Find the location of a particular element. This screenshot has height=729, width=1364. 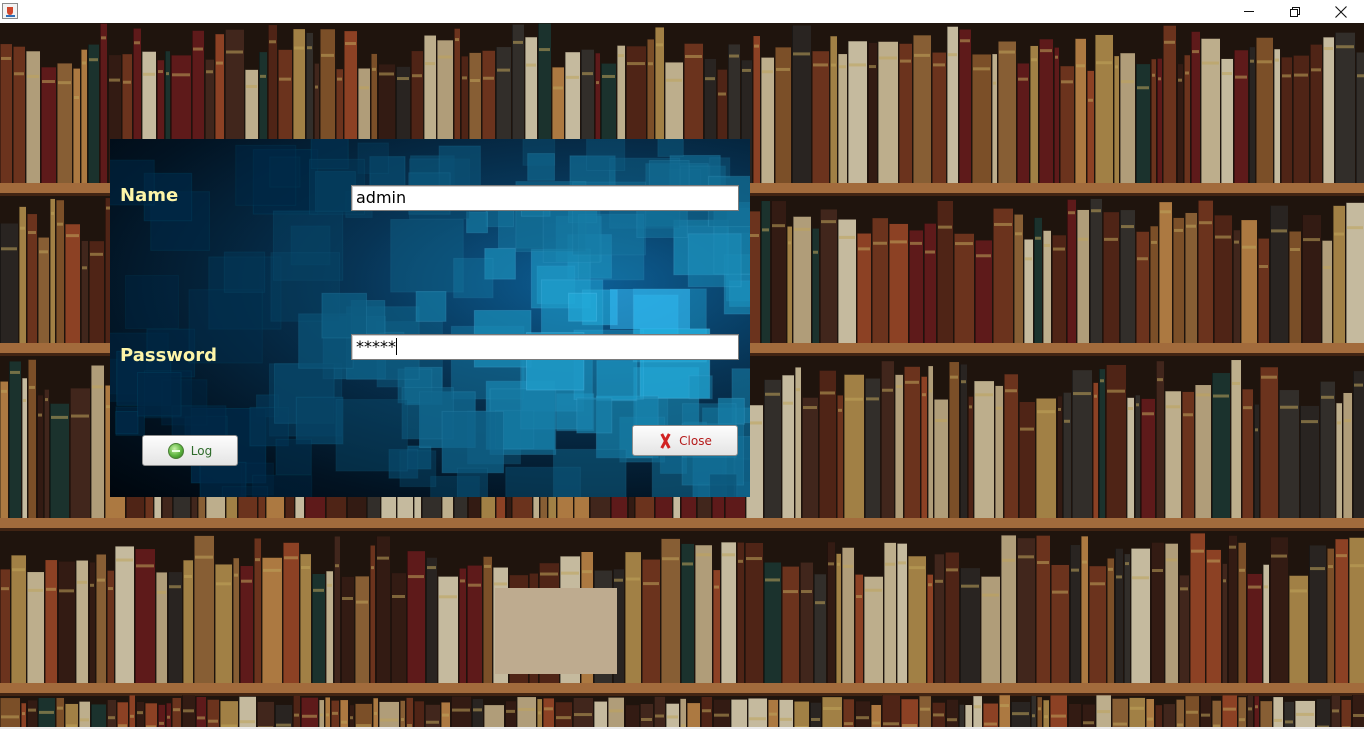

restore-button is located at coordinates (1295, 11).